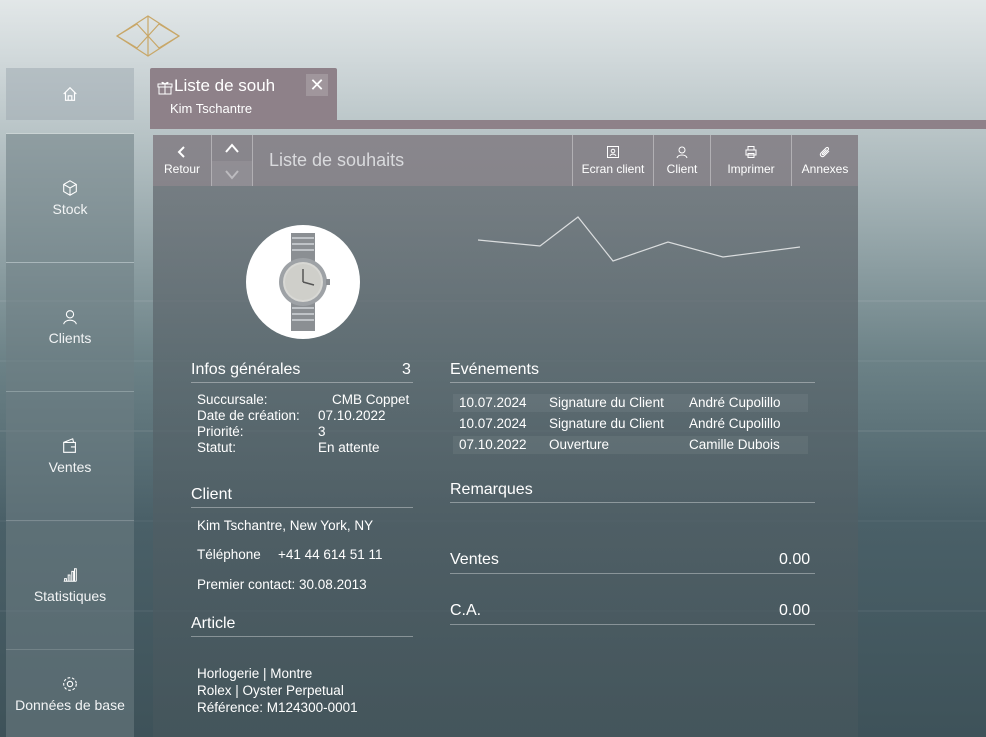 This screenshot has height=737, width=986. Describe the element at coordinates (352, 415) in the screenshot. I see `creation-date-value: 07.10.2022` at that location.